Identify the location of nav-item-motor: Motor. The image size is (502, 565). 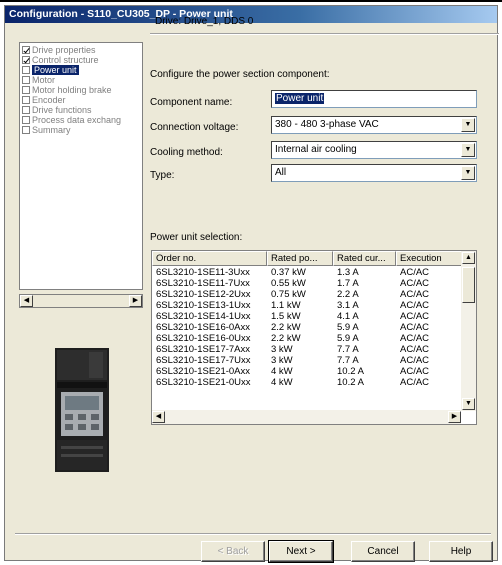
(82, 80).